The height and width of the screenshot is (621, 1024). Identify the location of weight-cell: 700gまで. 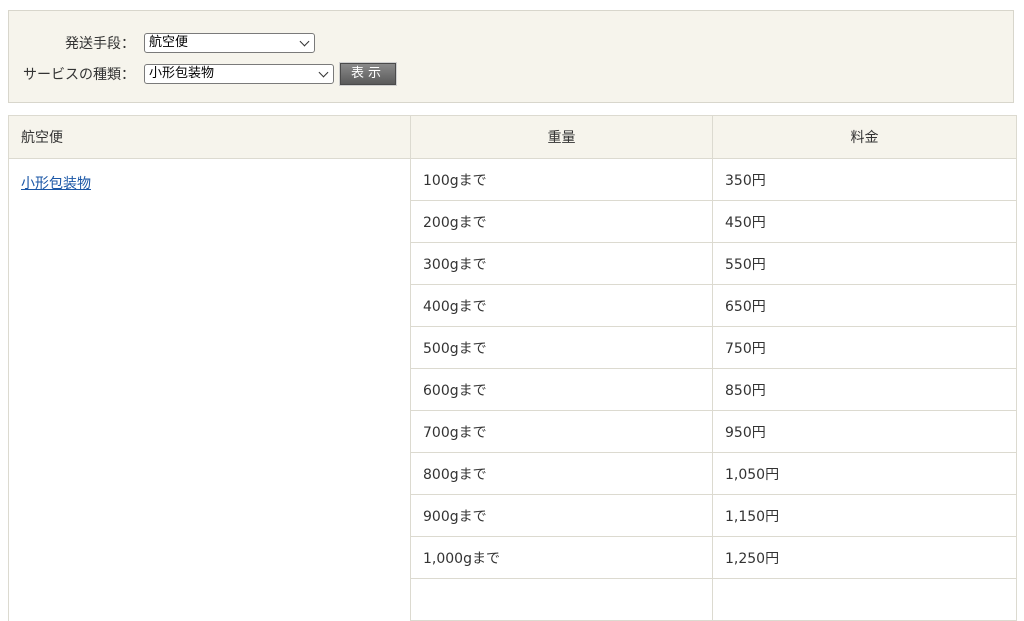
(561, 431).